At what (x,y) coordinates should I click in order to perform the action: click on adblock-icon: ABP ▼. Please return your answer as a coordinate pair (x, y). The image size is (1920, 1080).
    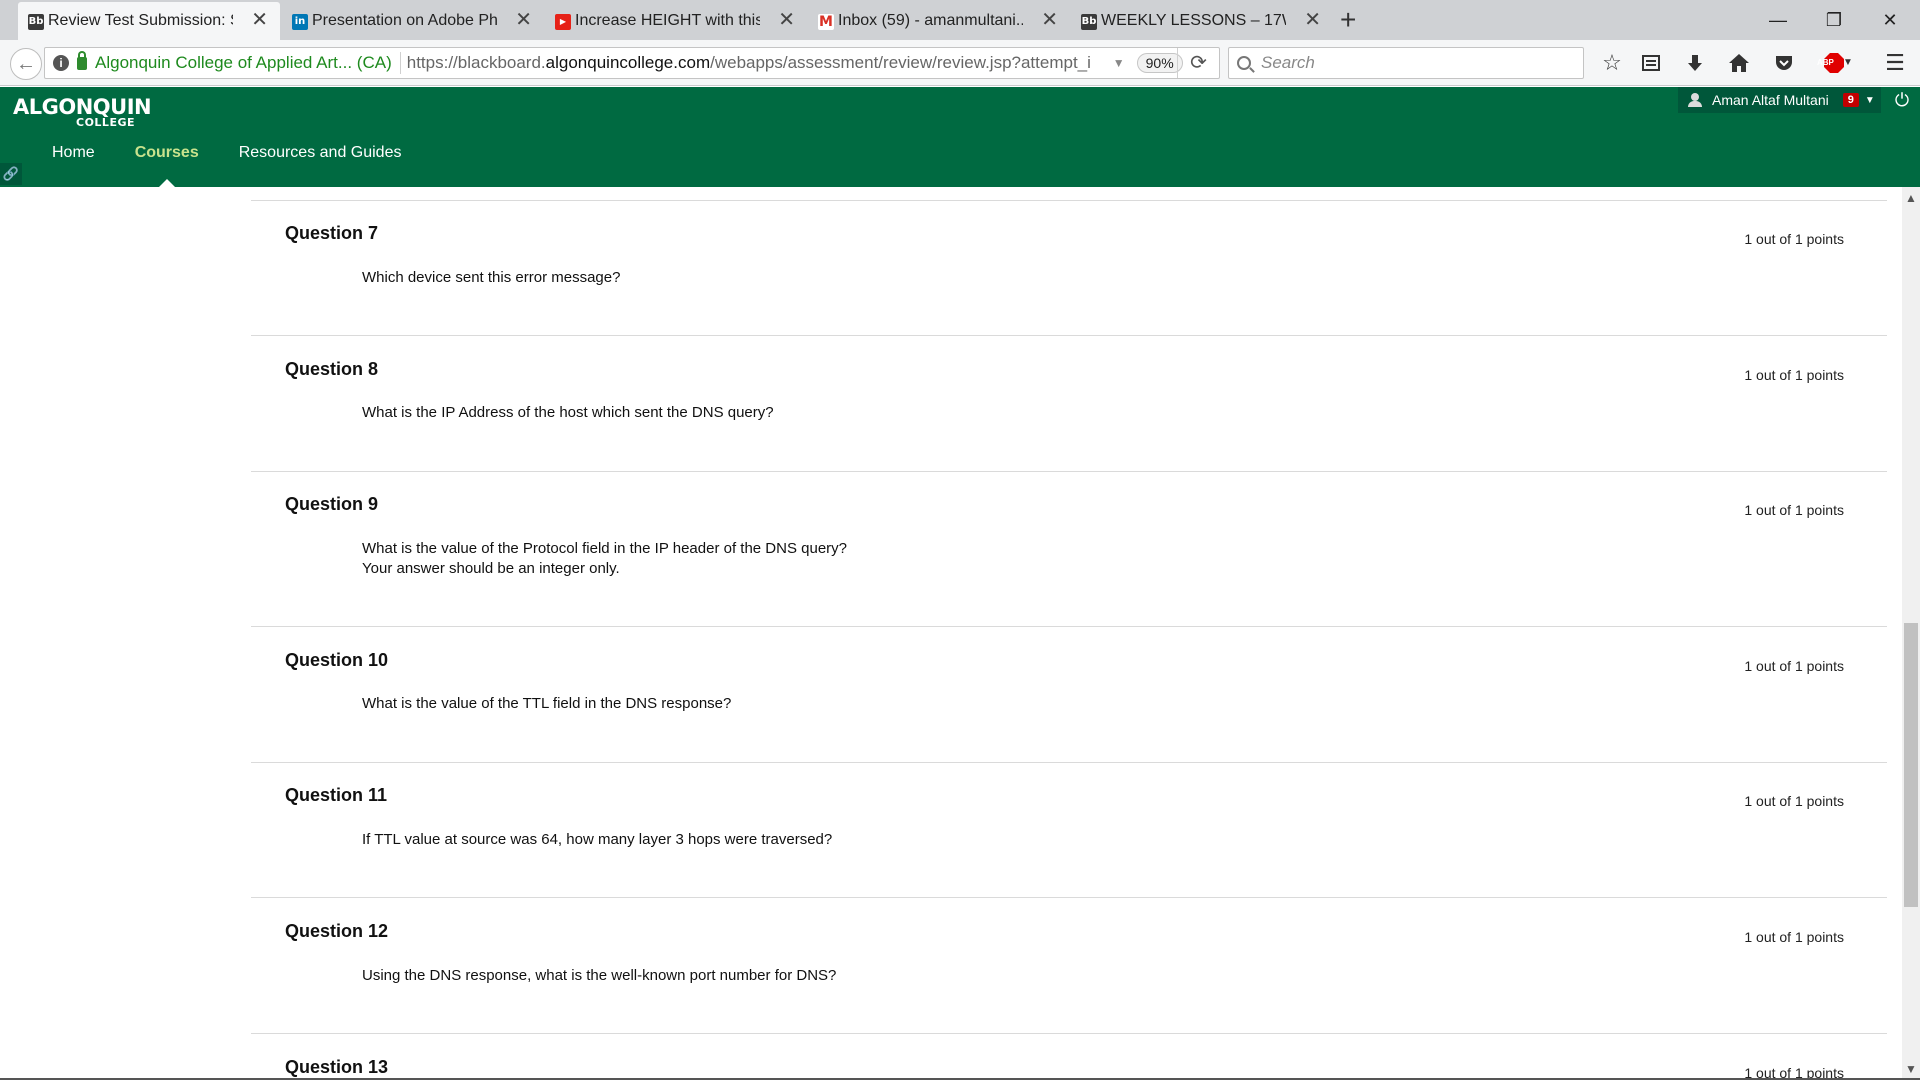
    Looking at the image, I should click on (1834, 63).